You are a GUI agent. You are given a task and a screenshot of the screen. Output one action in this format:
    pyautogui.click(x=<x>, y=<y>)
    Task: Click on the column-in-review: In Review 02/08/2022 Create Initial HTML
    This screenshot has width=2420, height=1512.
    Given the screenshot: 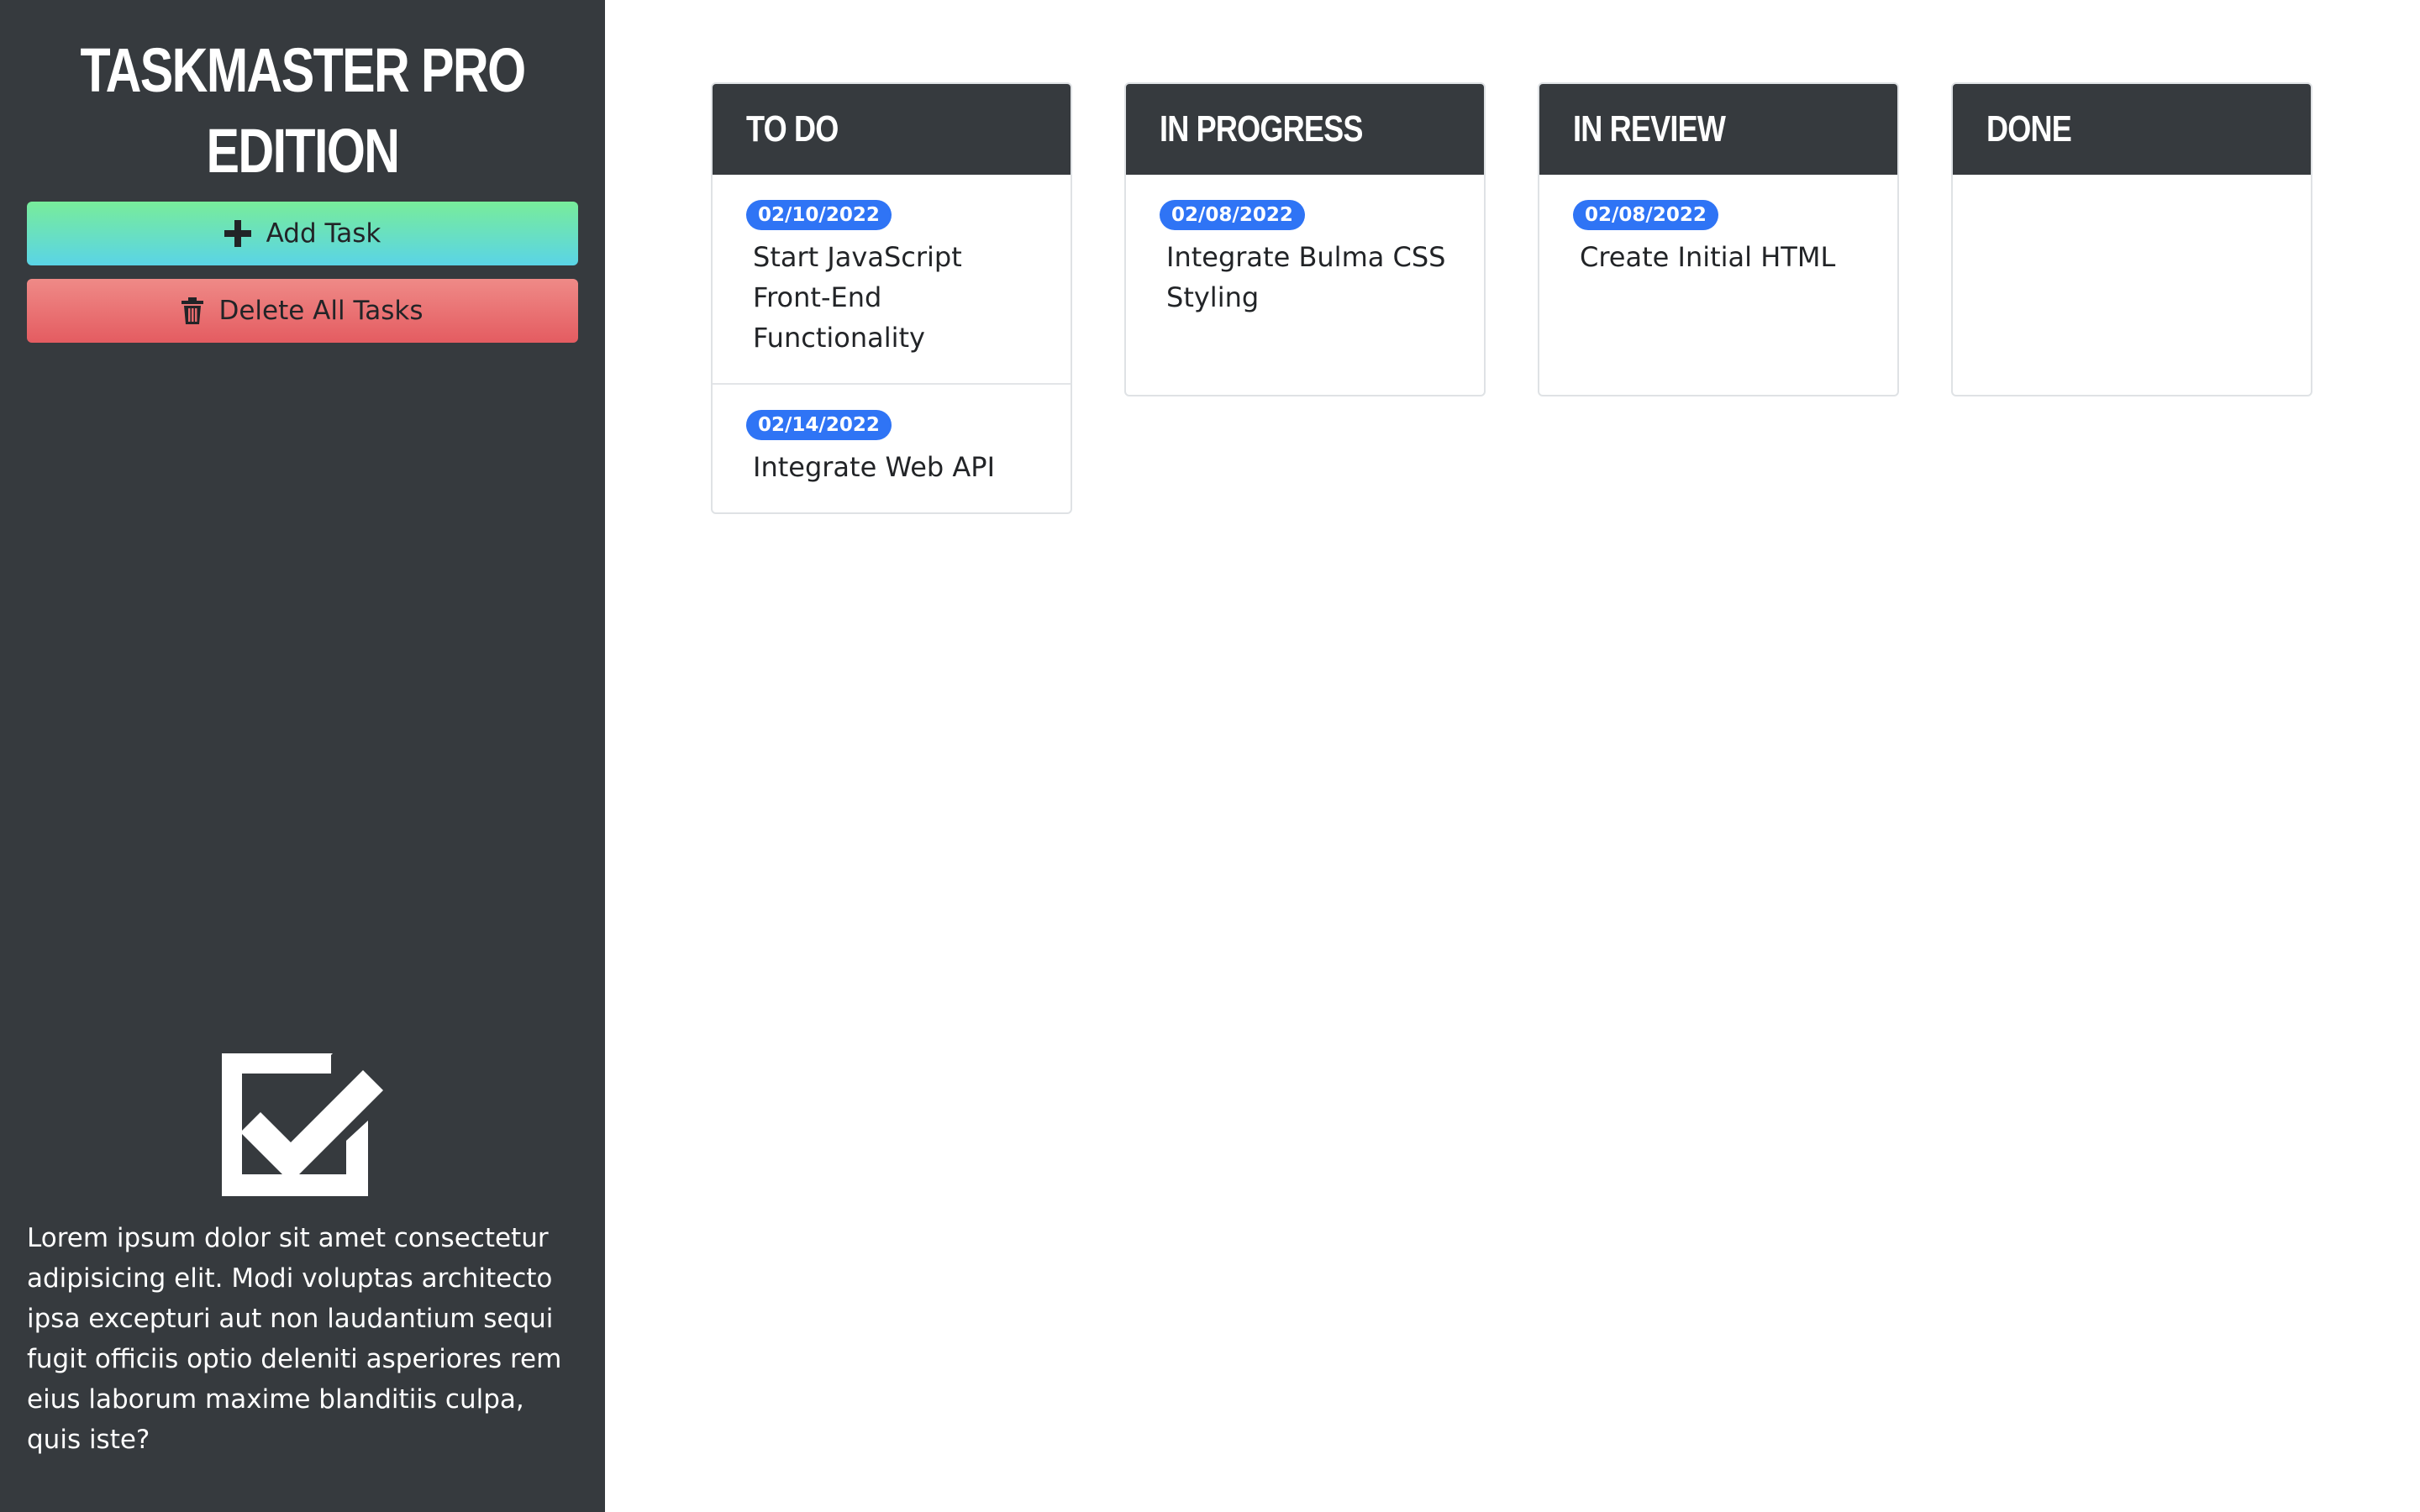 What is the action you would take?
    pyautogui.click(x=1718, y=239)
    